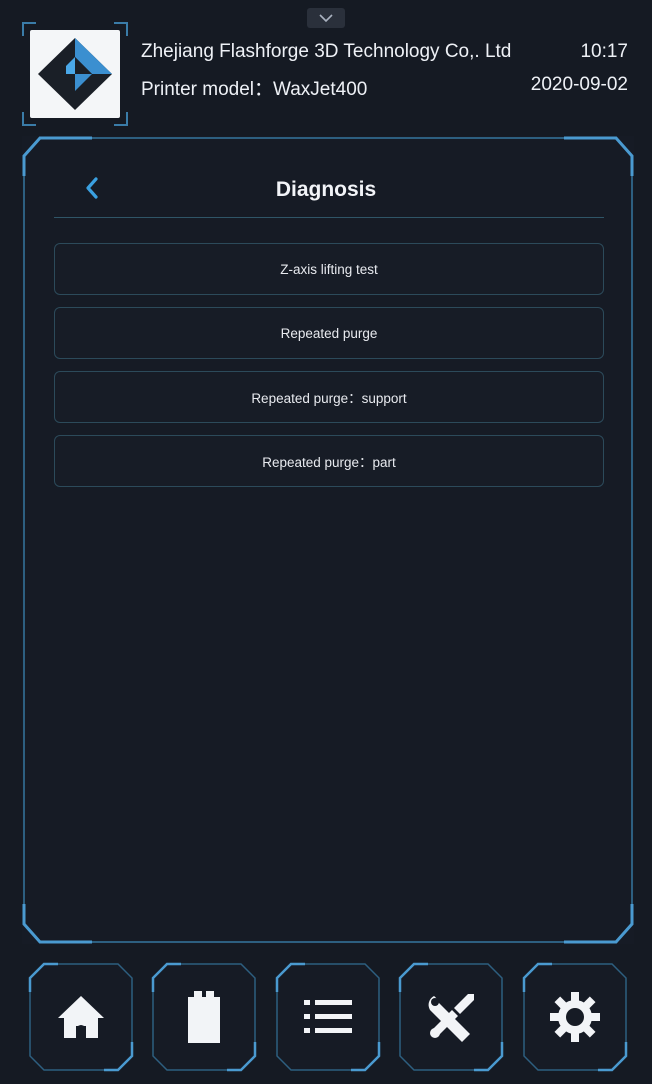  I want to click on repeated-purge-button: Repeated purge, so click(329, 333).